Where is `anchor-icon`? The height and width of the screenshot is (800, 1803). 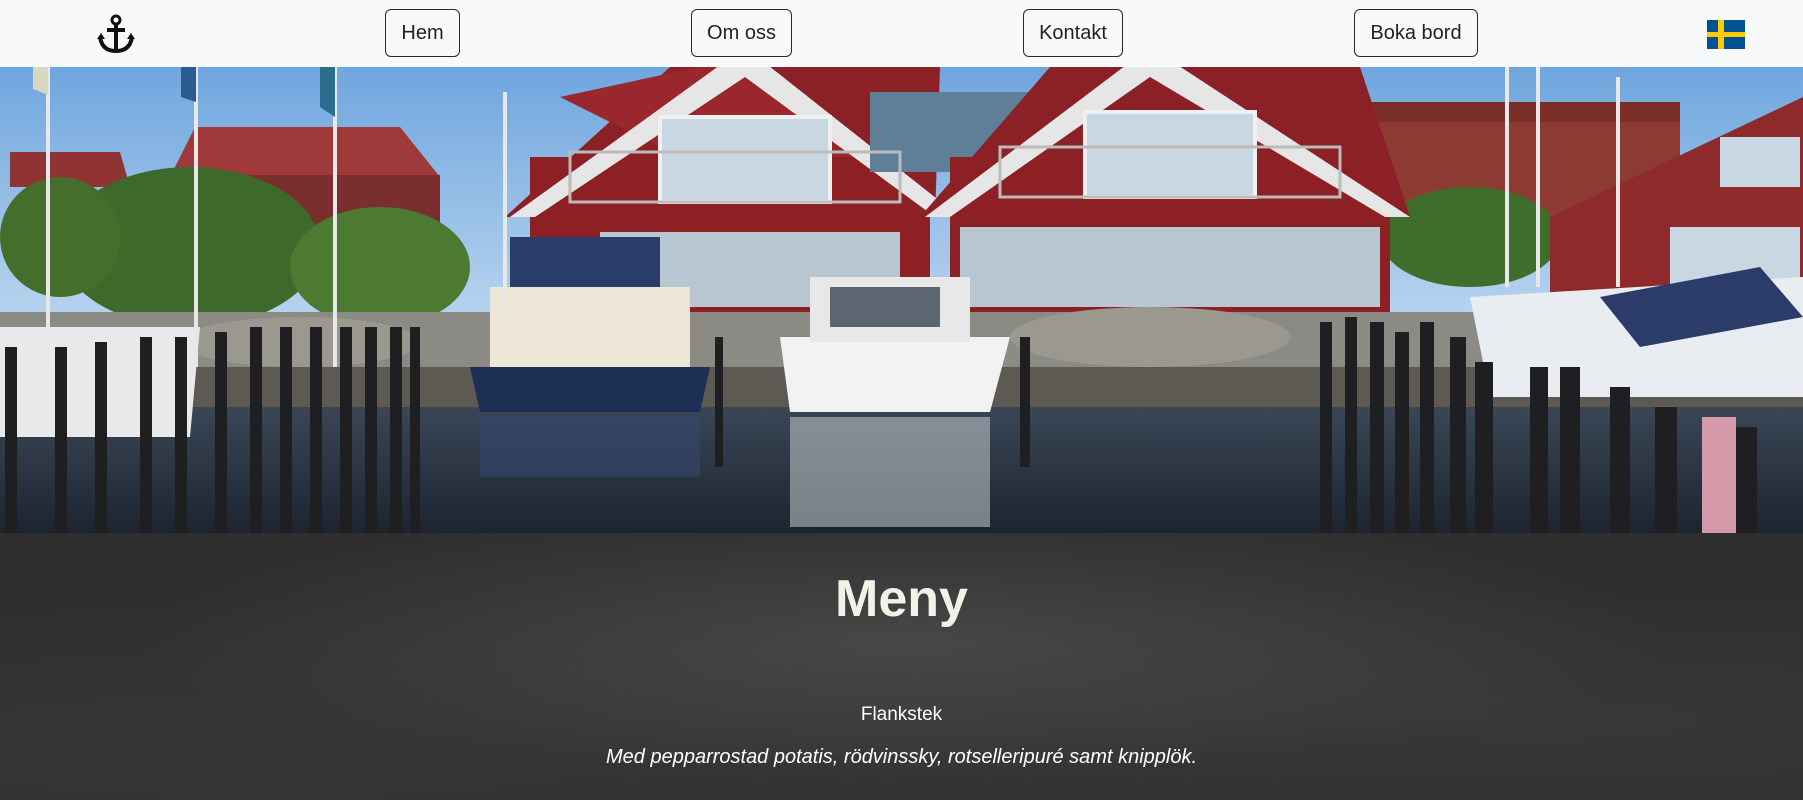
anchor-icon is located at coordinates (116, 34).